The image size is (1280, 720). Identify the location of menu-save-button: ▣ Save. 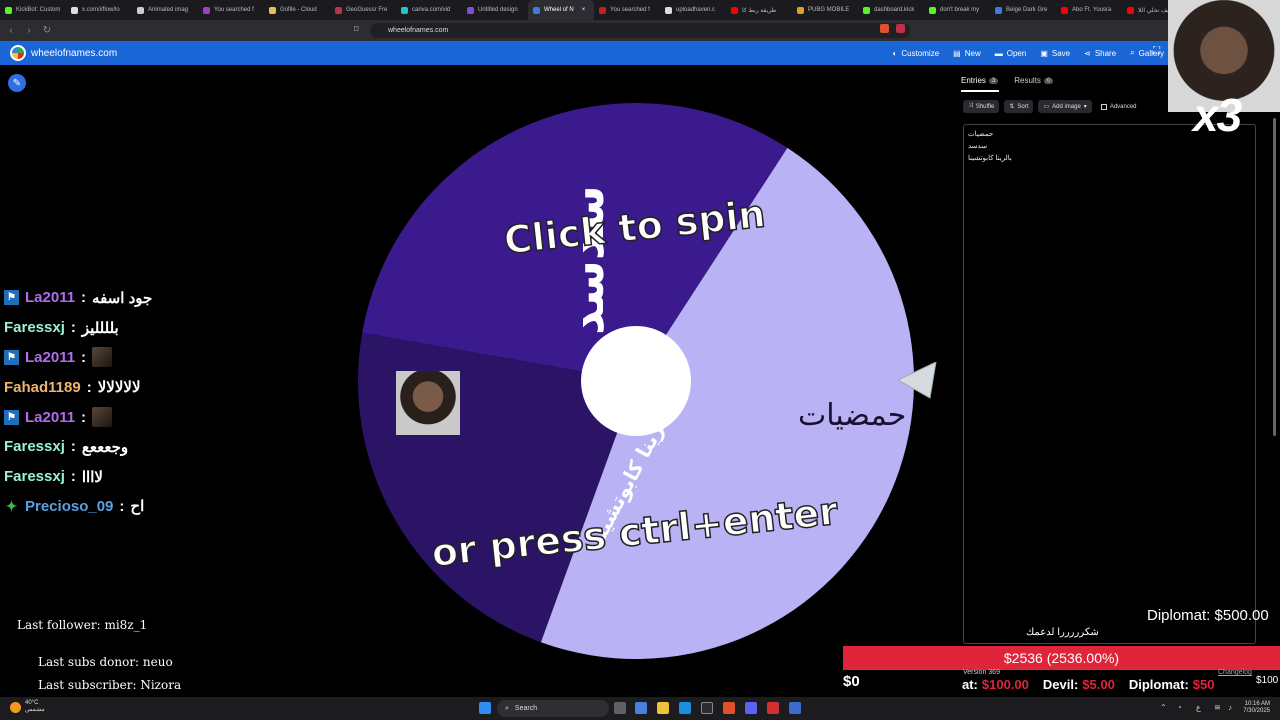
(1055, 53).